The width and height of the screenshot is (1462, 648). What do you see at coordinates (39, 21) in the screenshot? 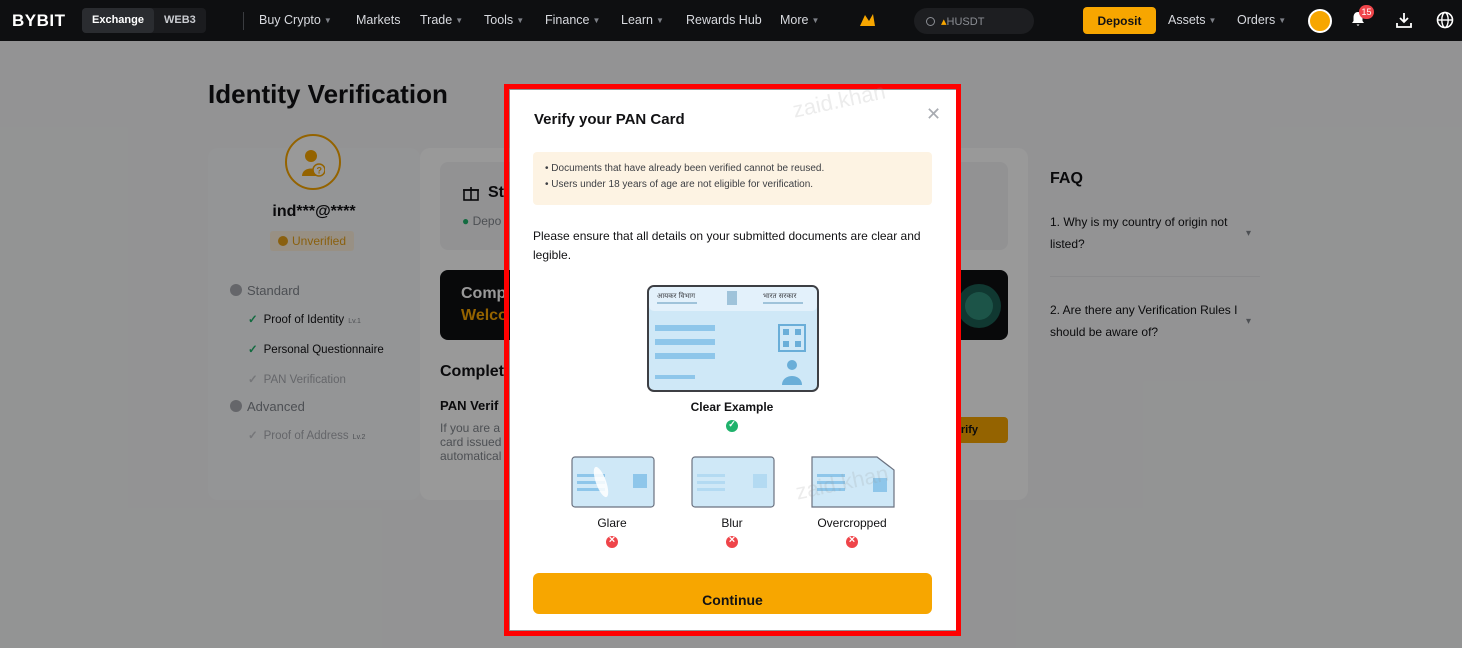
I see `bybit-logo: BYBIT` at bounding box center [39, 21].